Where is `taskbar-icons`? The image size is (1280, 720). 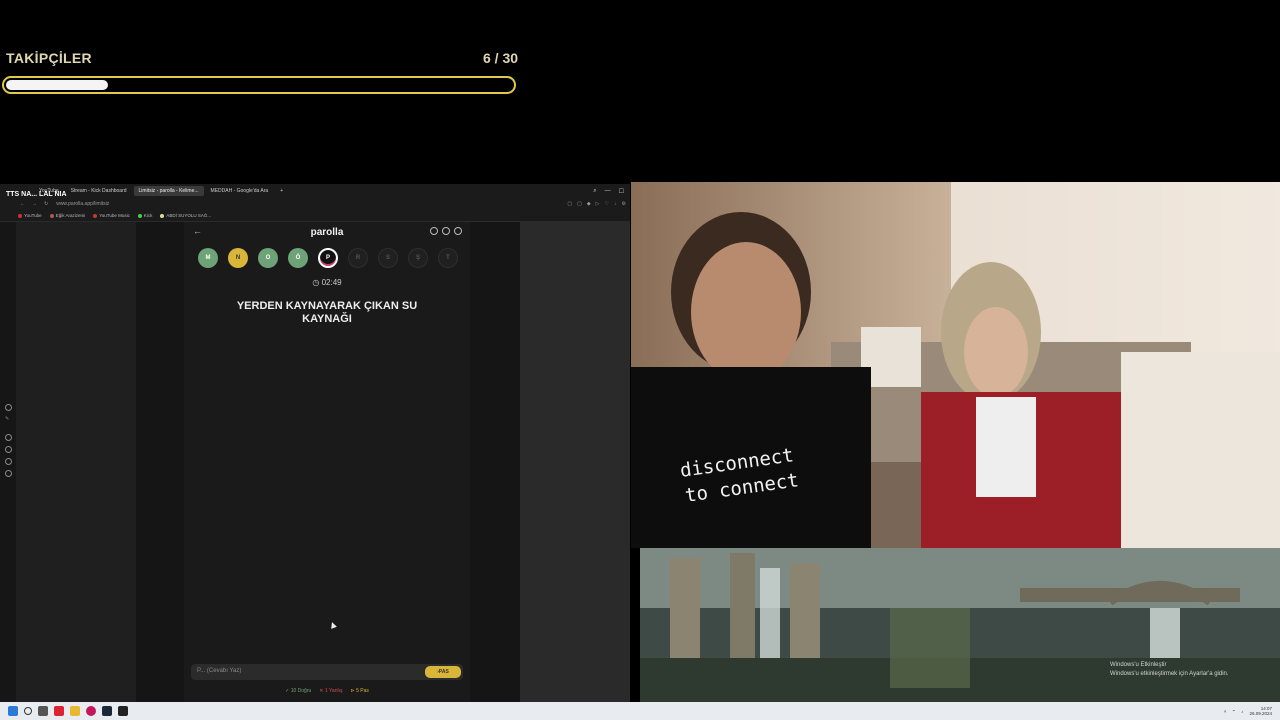 taskbar-icons is located at coordinates (64, 711).